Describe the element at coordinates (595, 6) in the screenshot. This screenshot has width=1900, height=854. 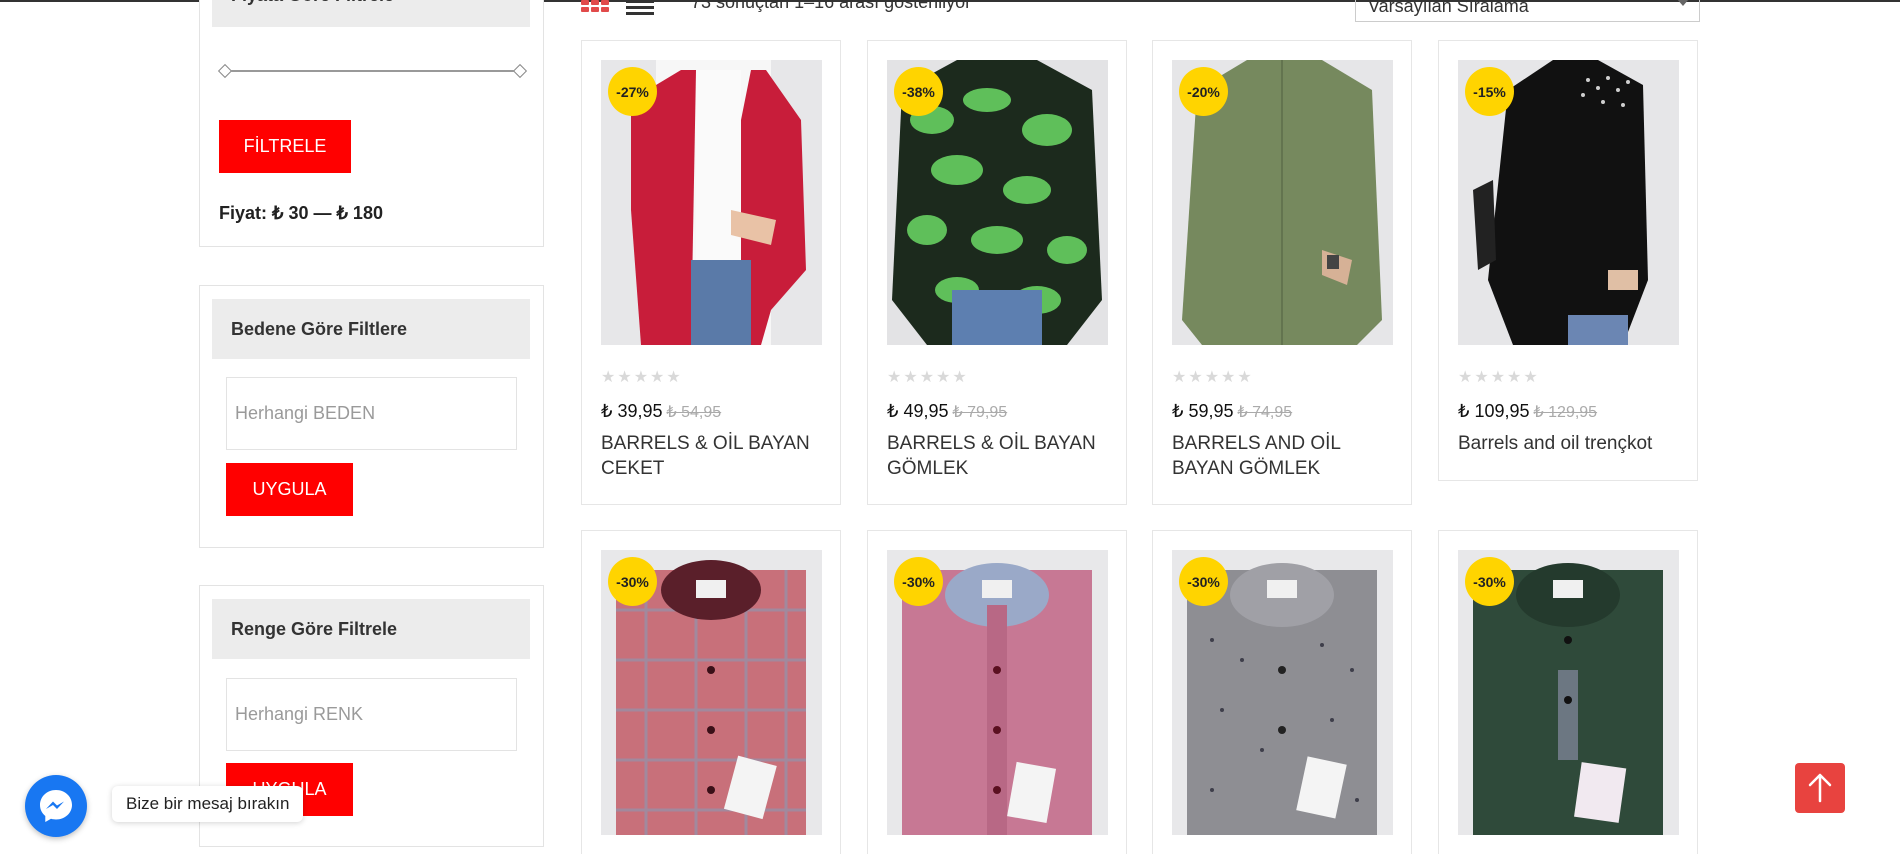
I see `grid-view-icon` at that location.